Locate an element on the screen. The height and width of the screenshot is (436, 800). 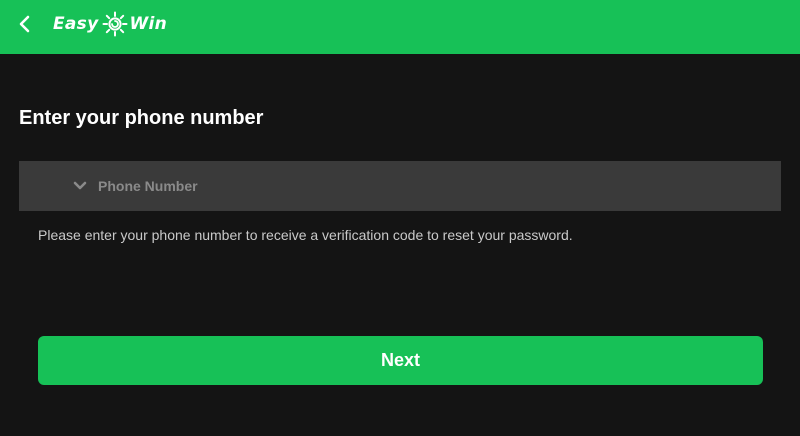
country-code-dropdown is located at coordinates (80, 186).